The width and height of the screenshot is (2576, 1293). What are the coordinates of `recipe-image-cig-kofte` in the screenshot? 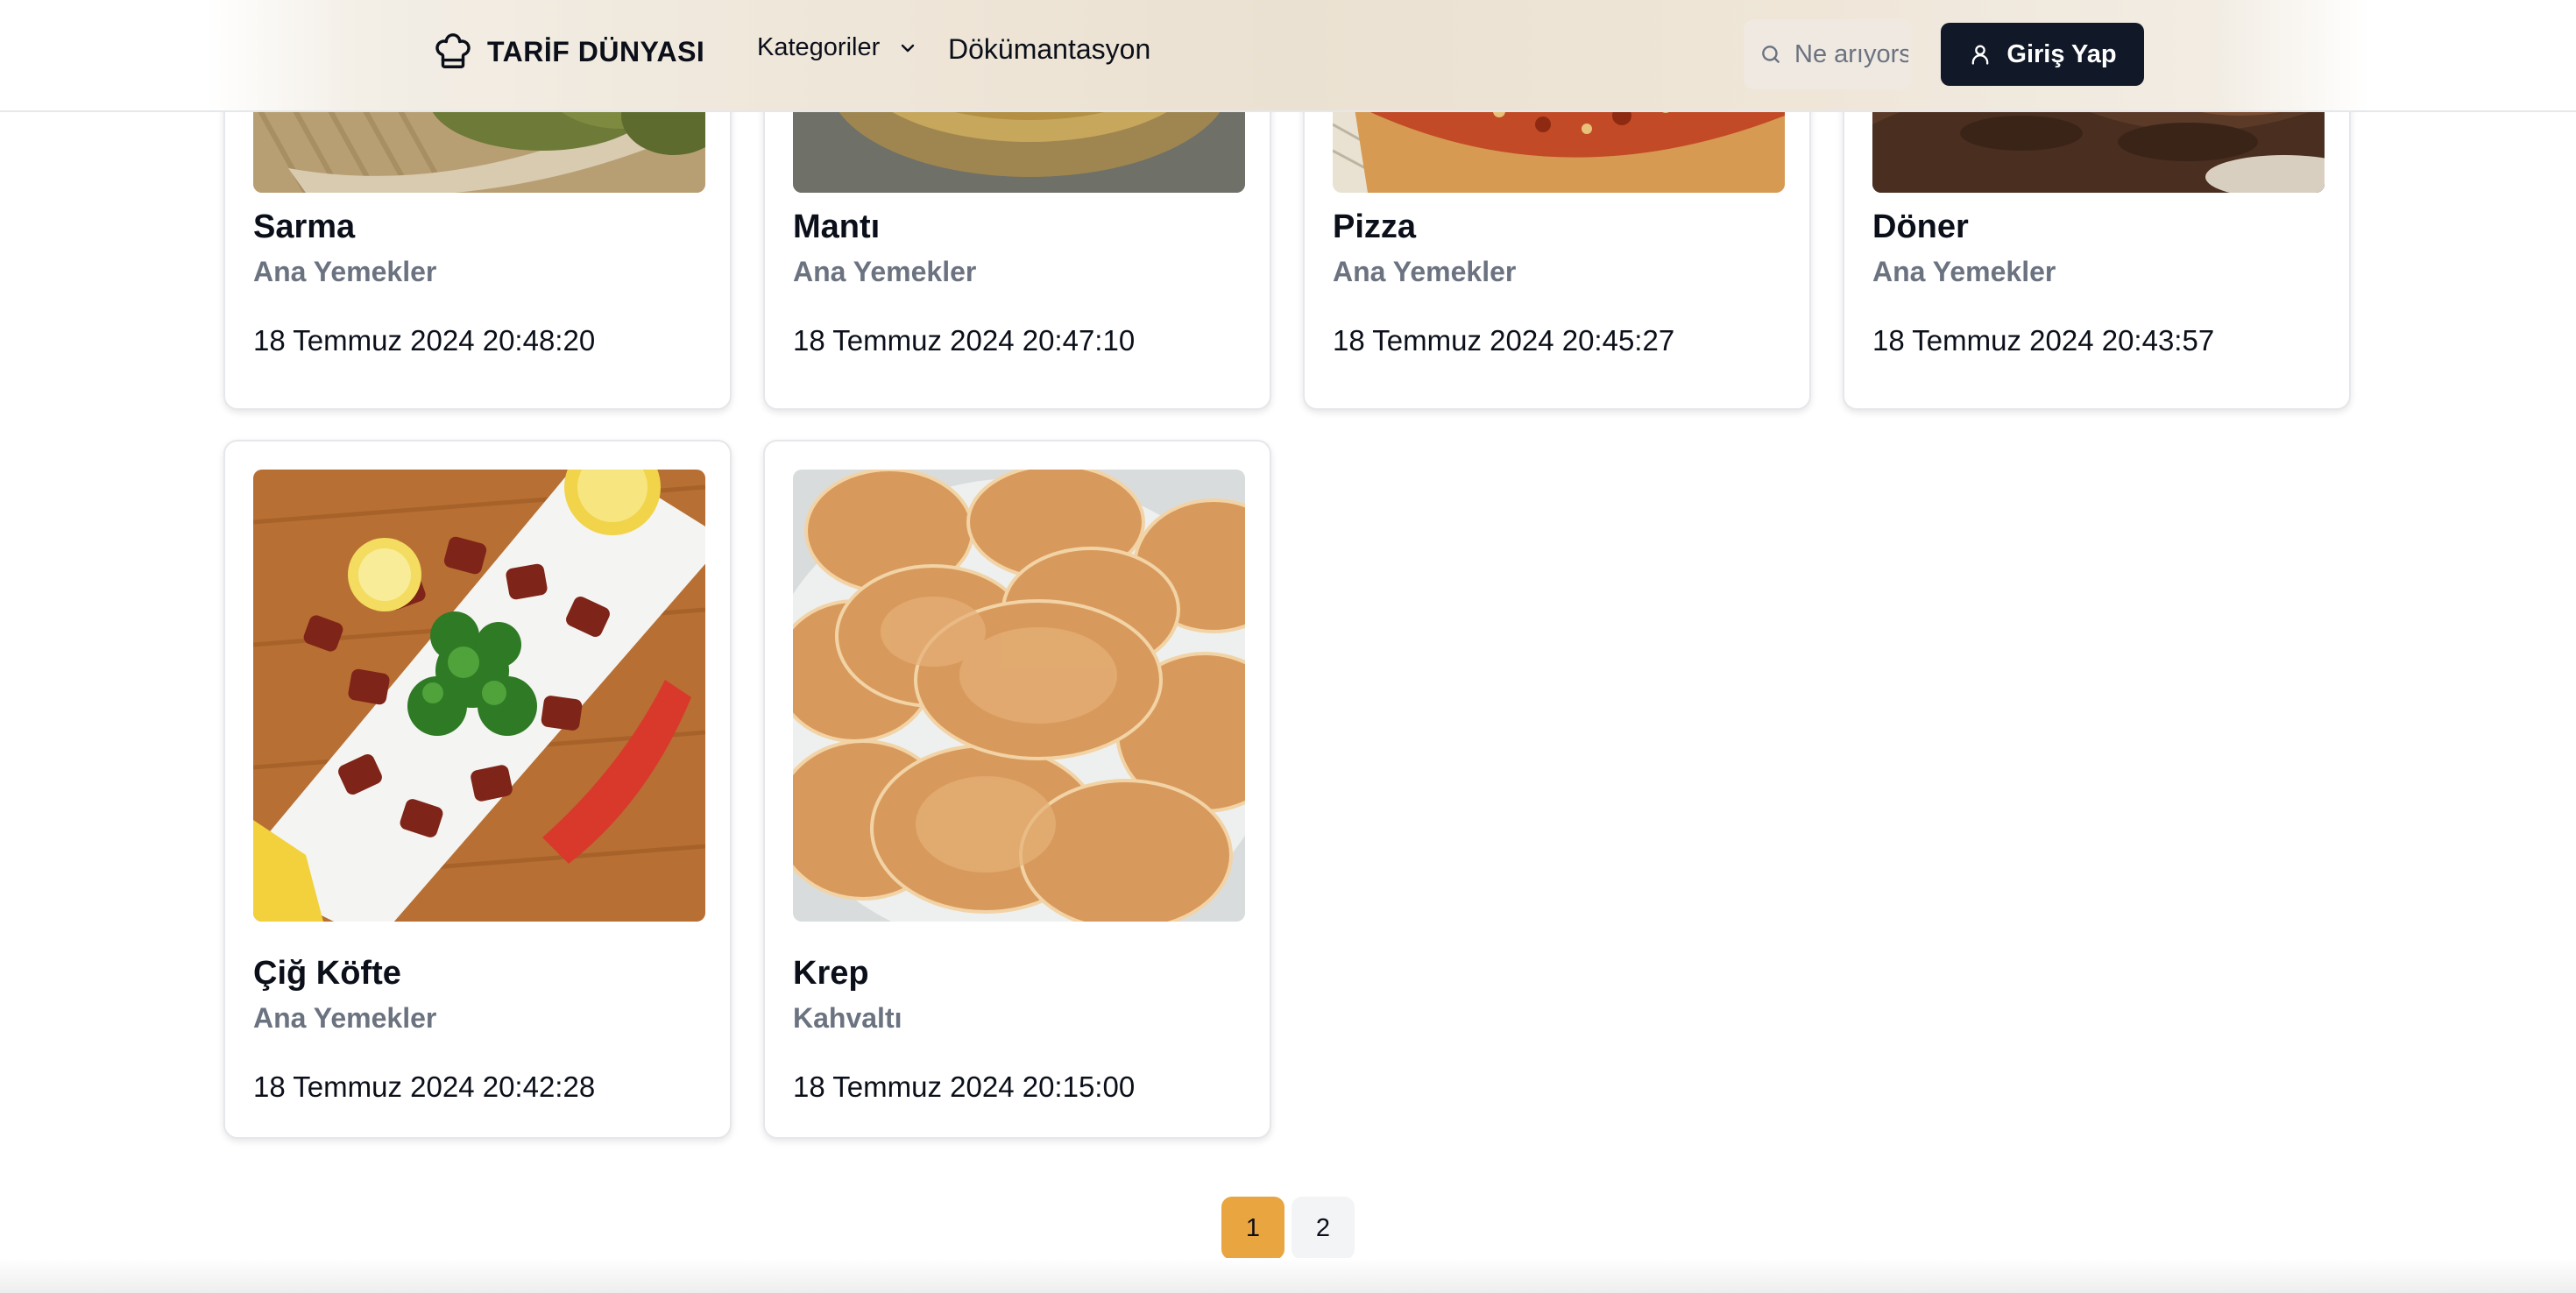 It's located at (479, 696).